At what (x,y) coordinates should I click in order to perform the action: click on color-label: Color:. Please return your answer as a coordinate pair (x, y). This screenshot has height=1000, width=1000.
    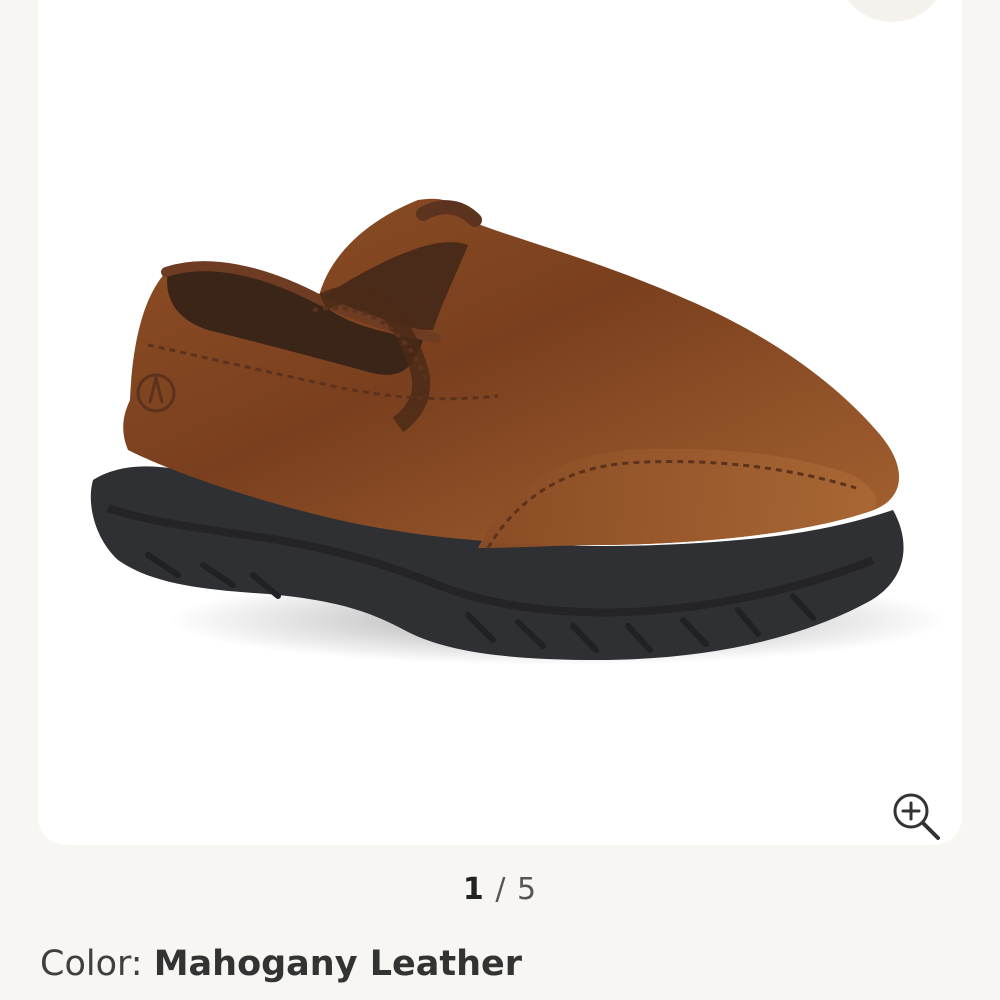
    Looking at the image, I should click on (91, 964).